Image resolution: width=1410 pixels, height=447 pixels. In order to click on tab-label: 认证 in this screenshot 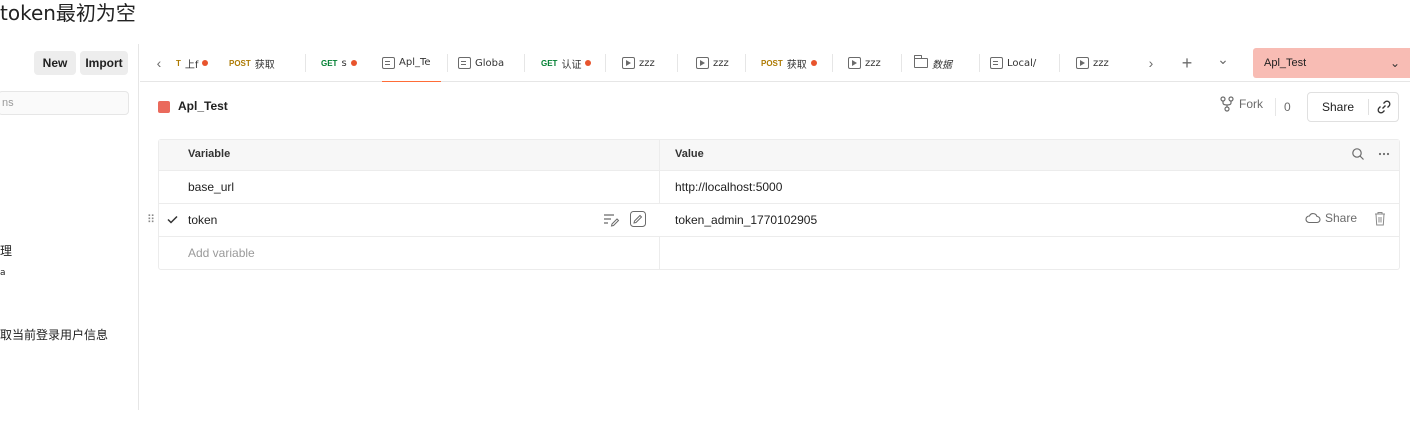, I will do `click(571, 65)`.